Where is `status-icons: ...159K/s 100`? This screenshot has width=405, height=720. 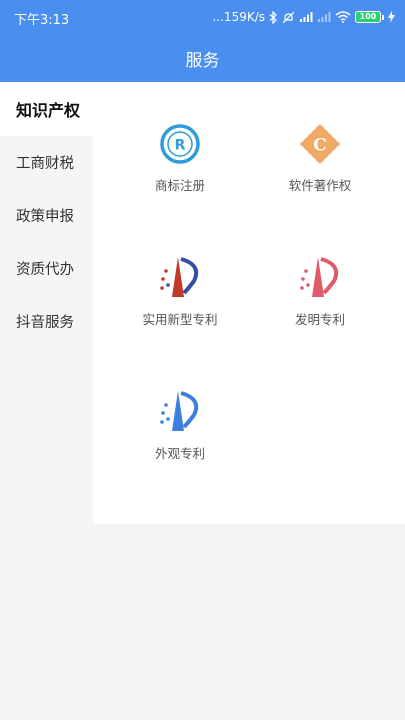
status-icons: ...159K/s 100 is located at coordinates (303, 17).